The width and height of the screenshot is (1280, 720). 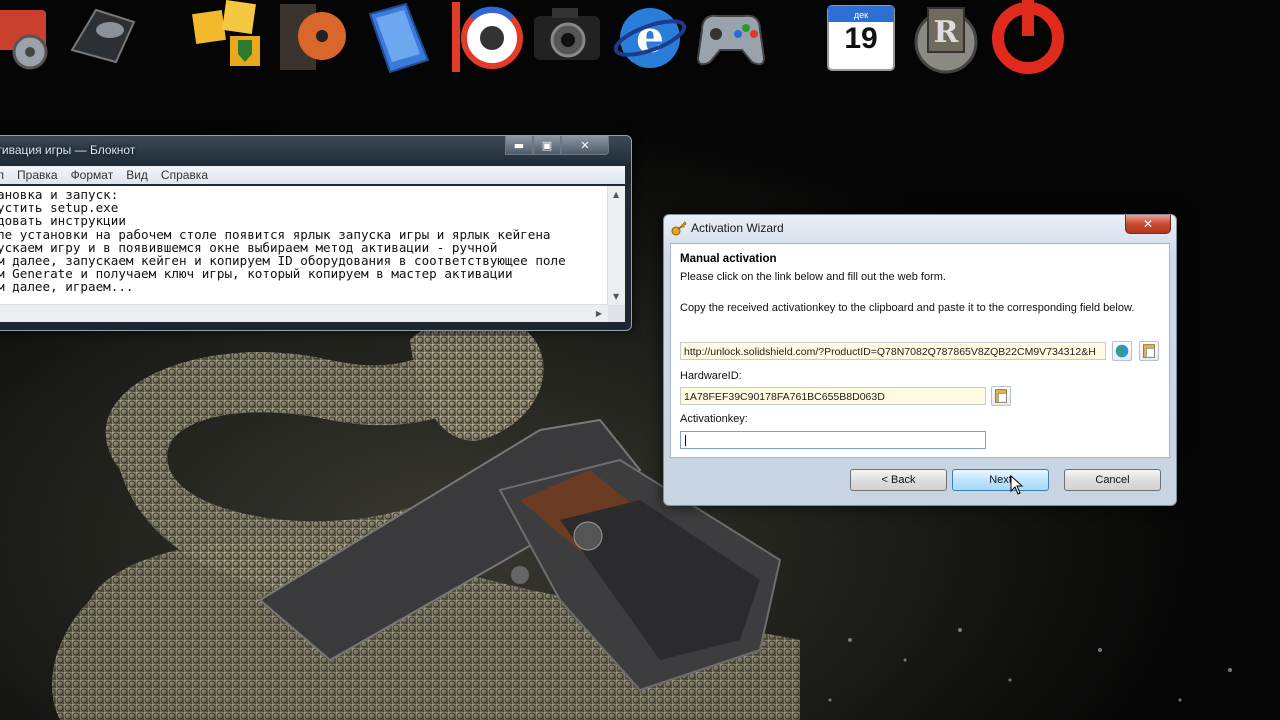 I want to click on internet-explorer-icon: e, so click(x=649, y=37).